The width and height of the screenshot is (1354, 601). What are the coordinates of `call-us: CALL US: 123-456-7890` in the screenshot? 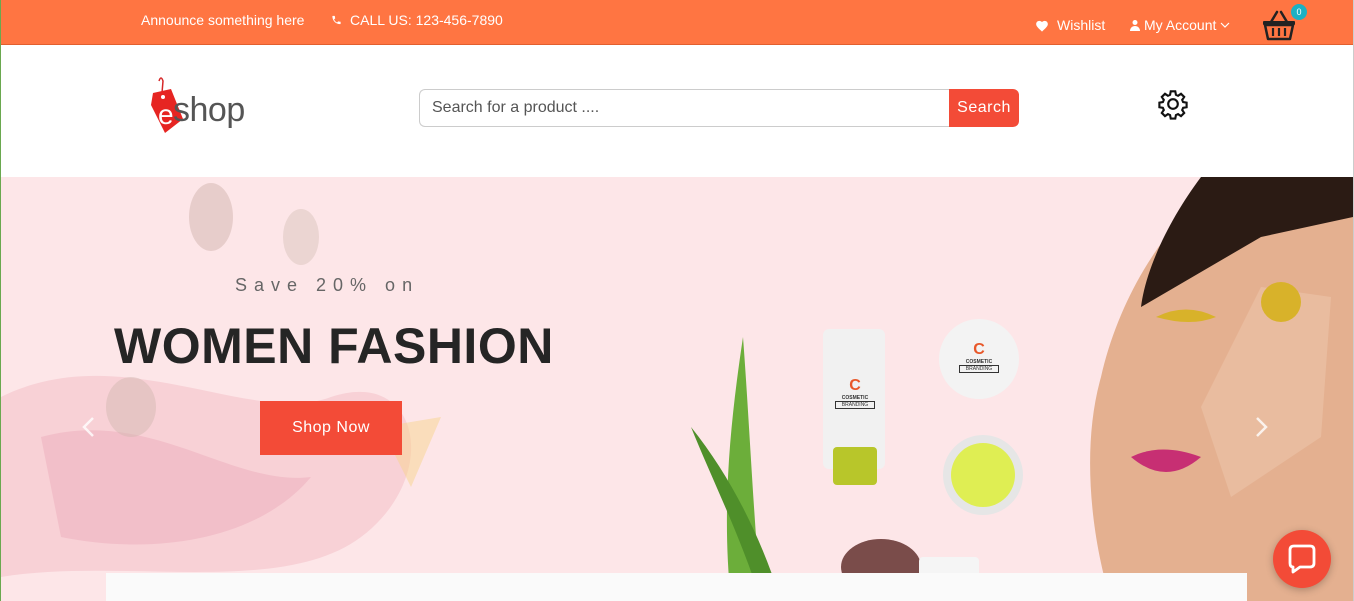 It's located at (417, 20).